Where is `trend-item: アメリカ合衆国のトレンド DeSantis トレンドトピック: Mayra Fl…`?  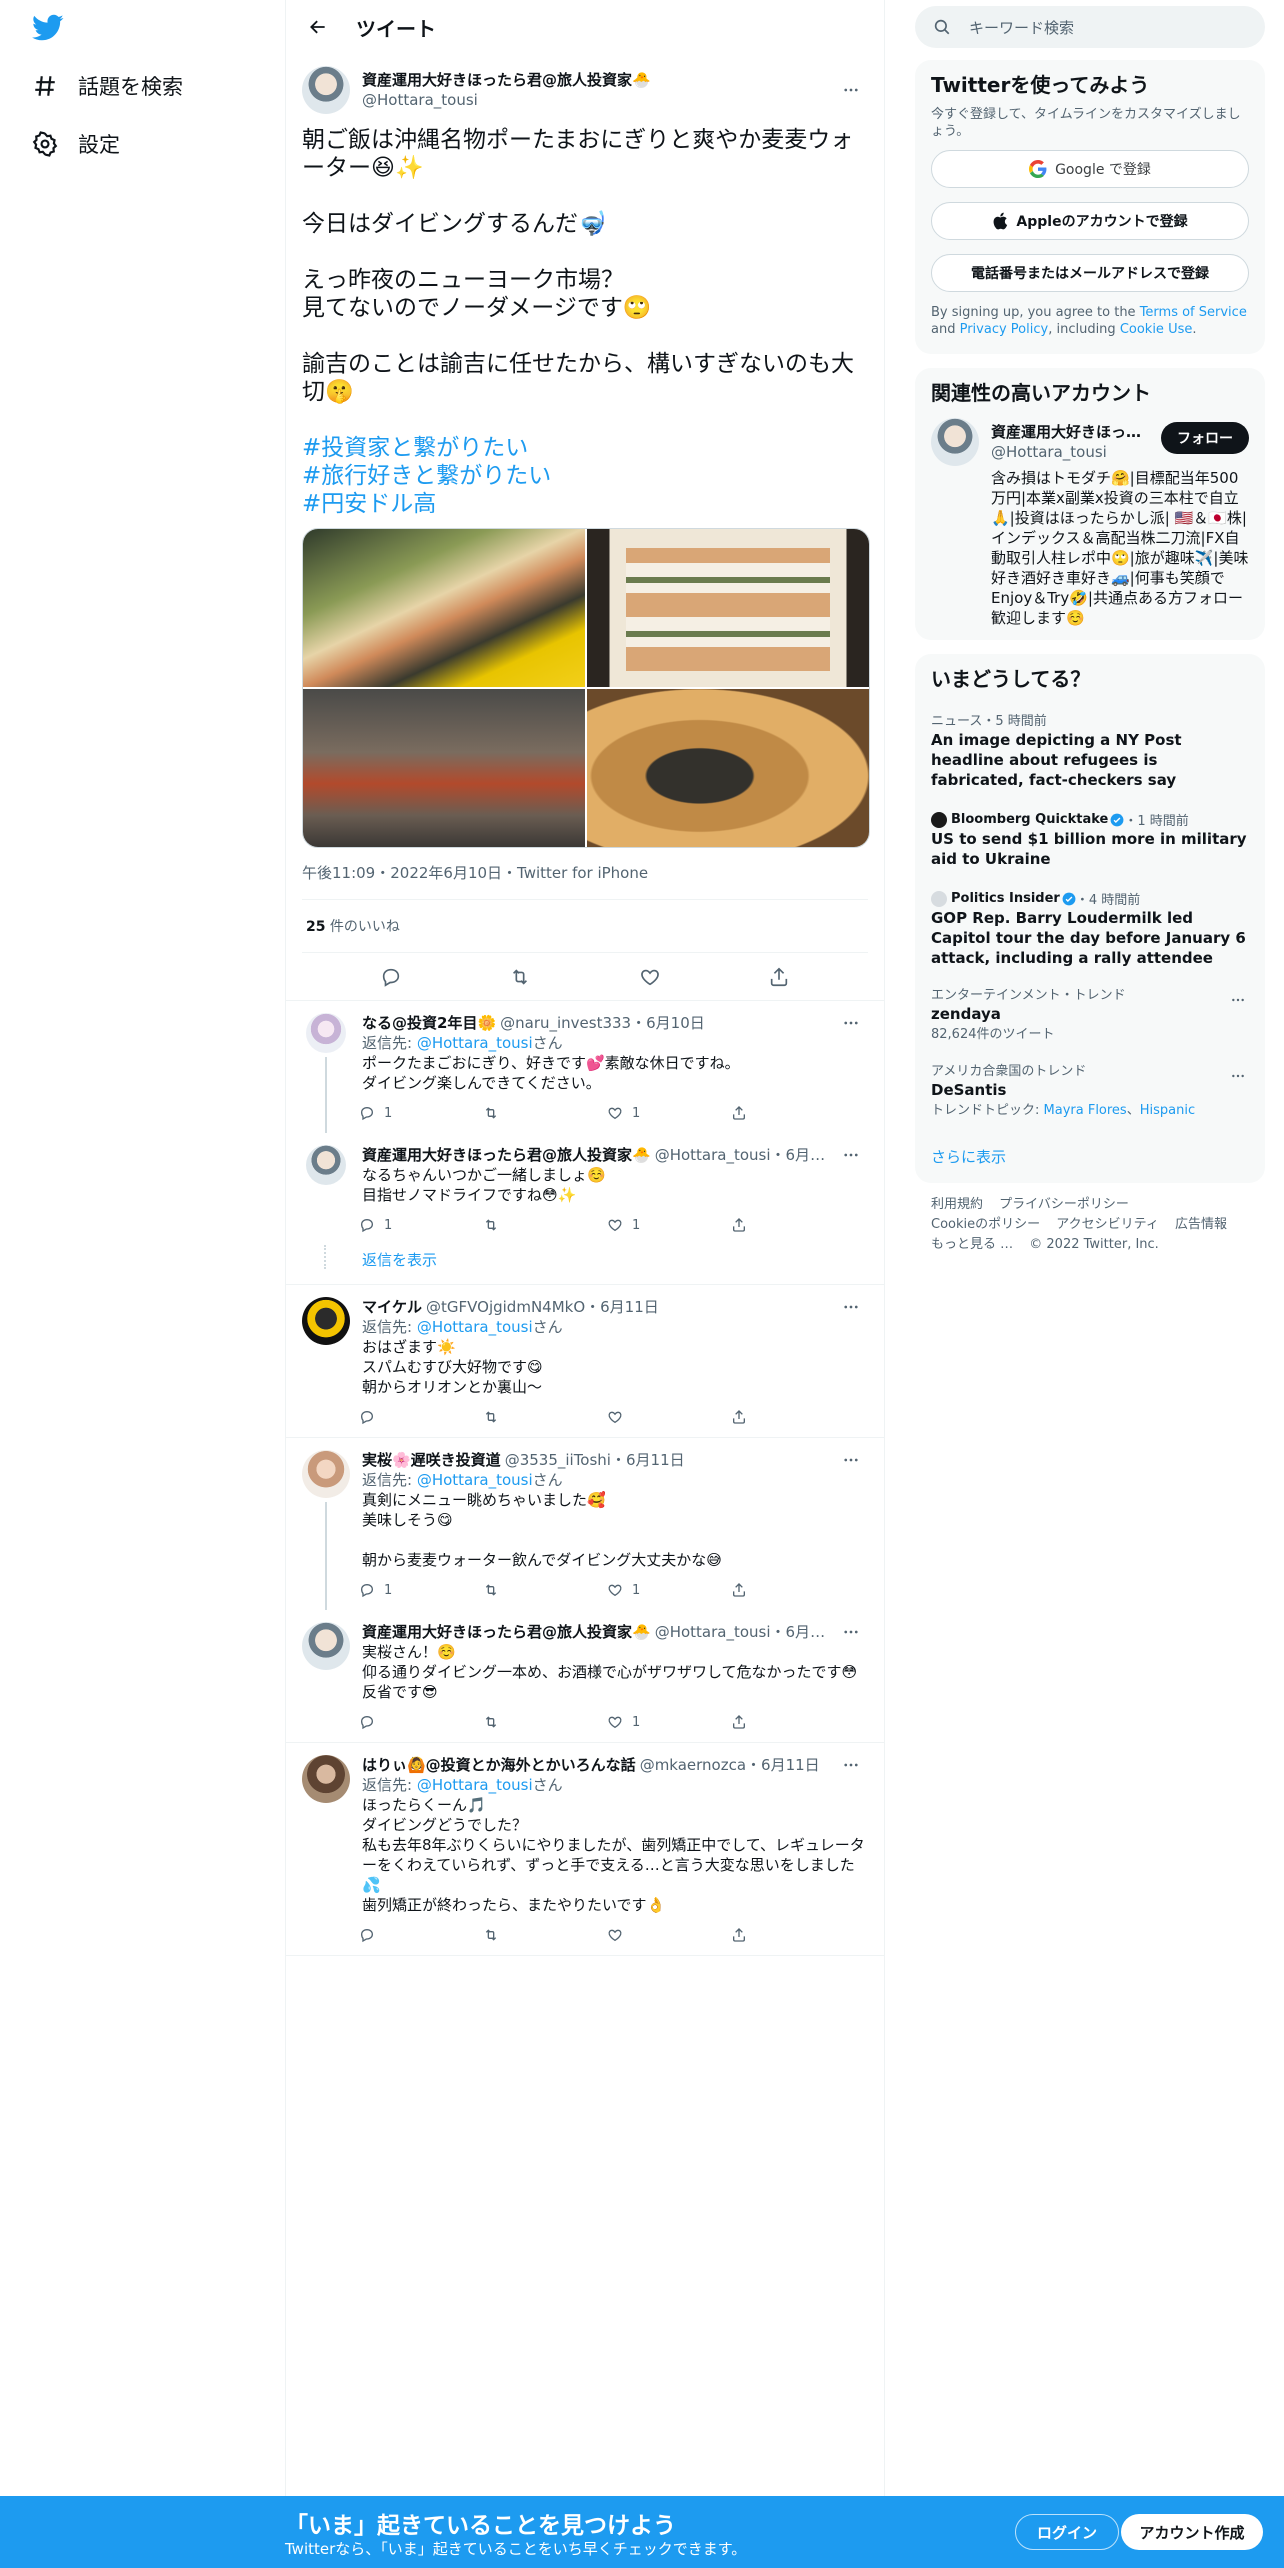
trend-item: アメリカ合衆国のトレンド DeSantis トレンドトピック: Mayra Fl… is located at coordinates (1090, 1092).